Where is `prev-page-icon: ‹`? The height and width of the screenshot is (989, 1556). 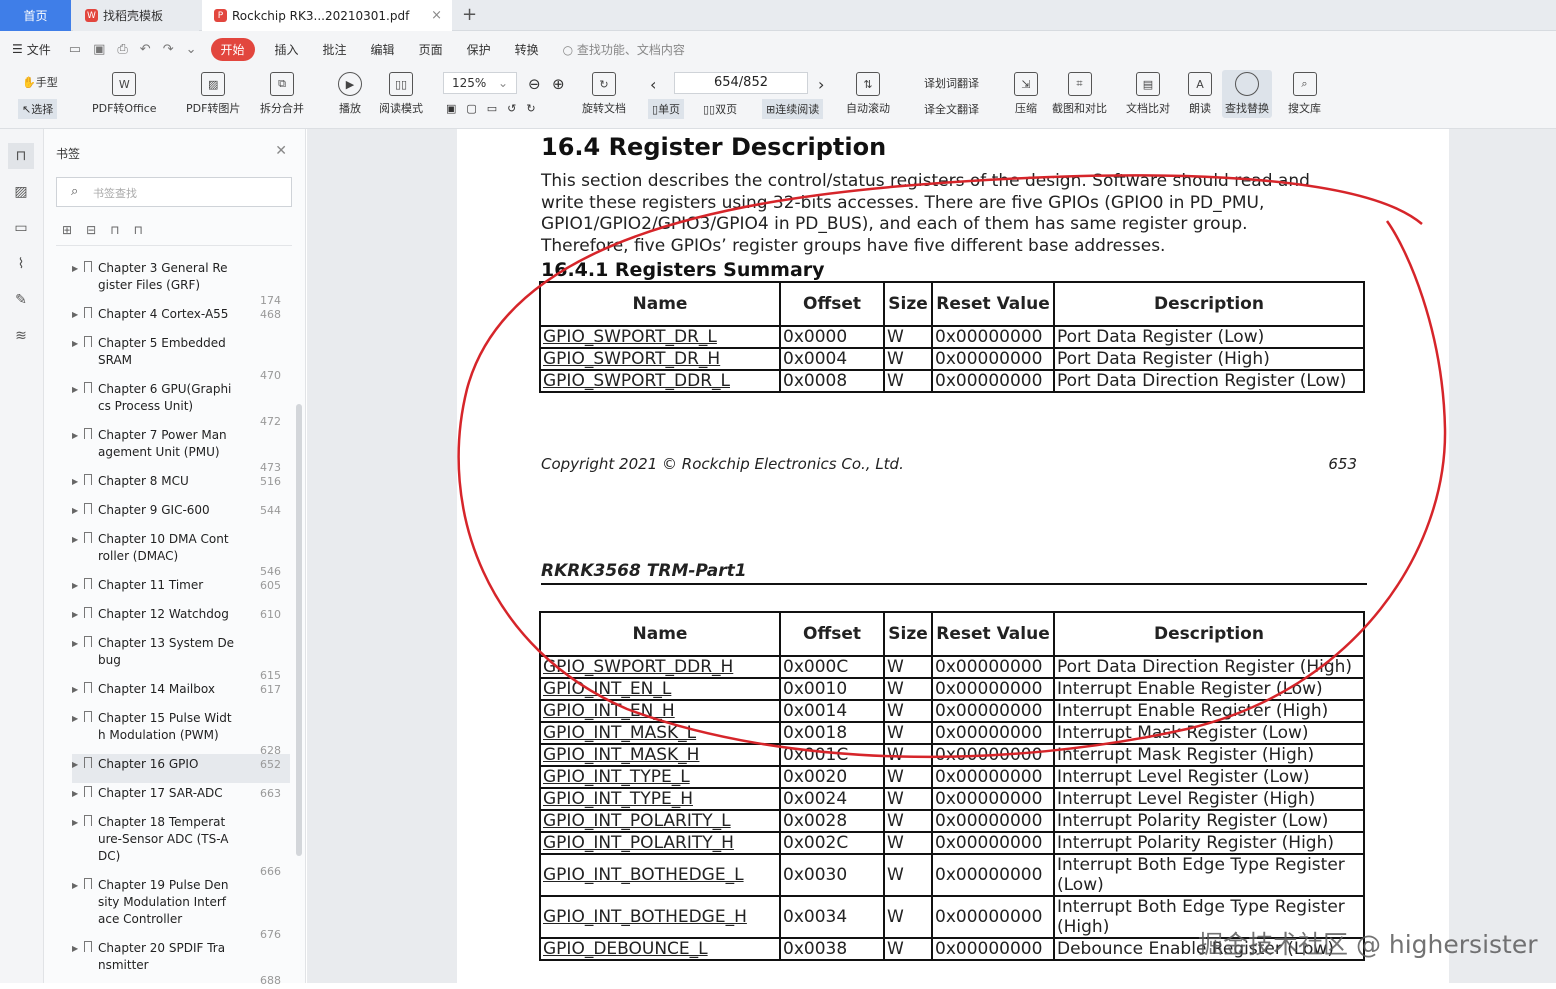
prev-page-icon: ‹ is located at coordinates (653, 84).